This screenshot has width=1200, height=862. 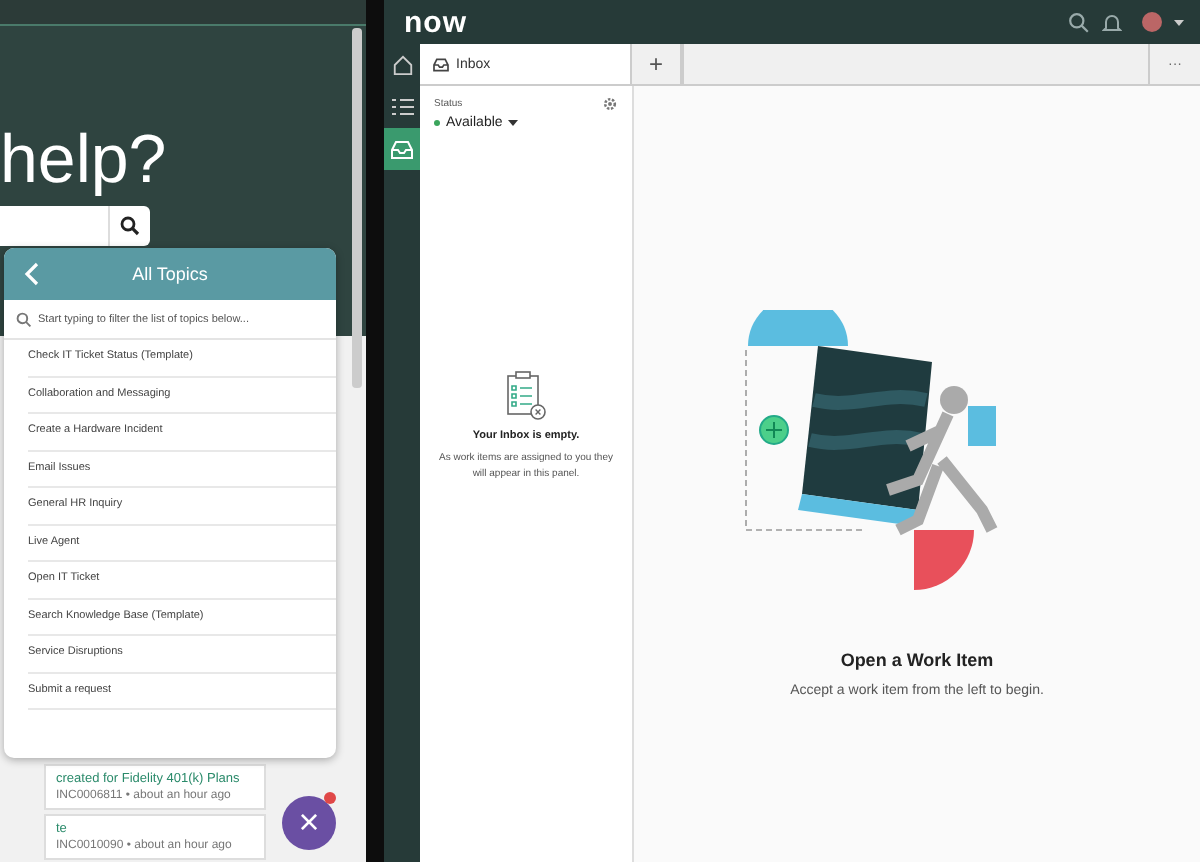 I want to click on hero-heading: help?, so click(x=83, y=161).